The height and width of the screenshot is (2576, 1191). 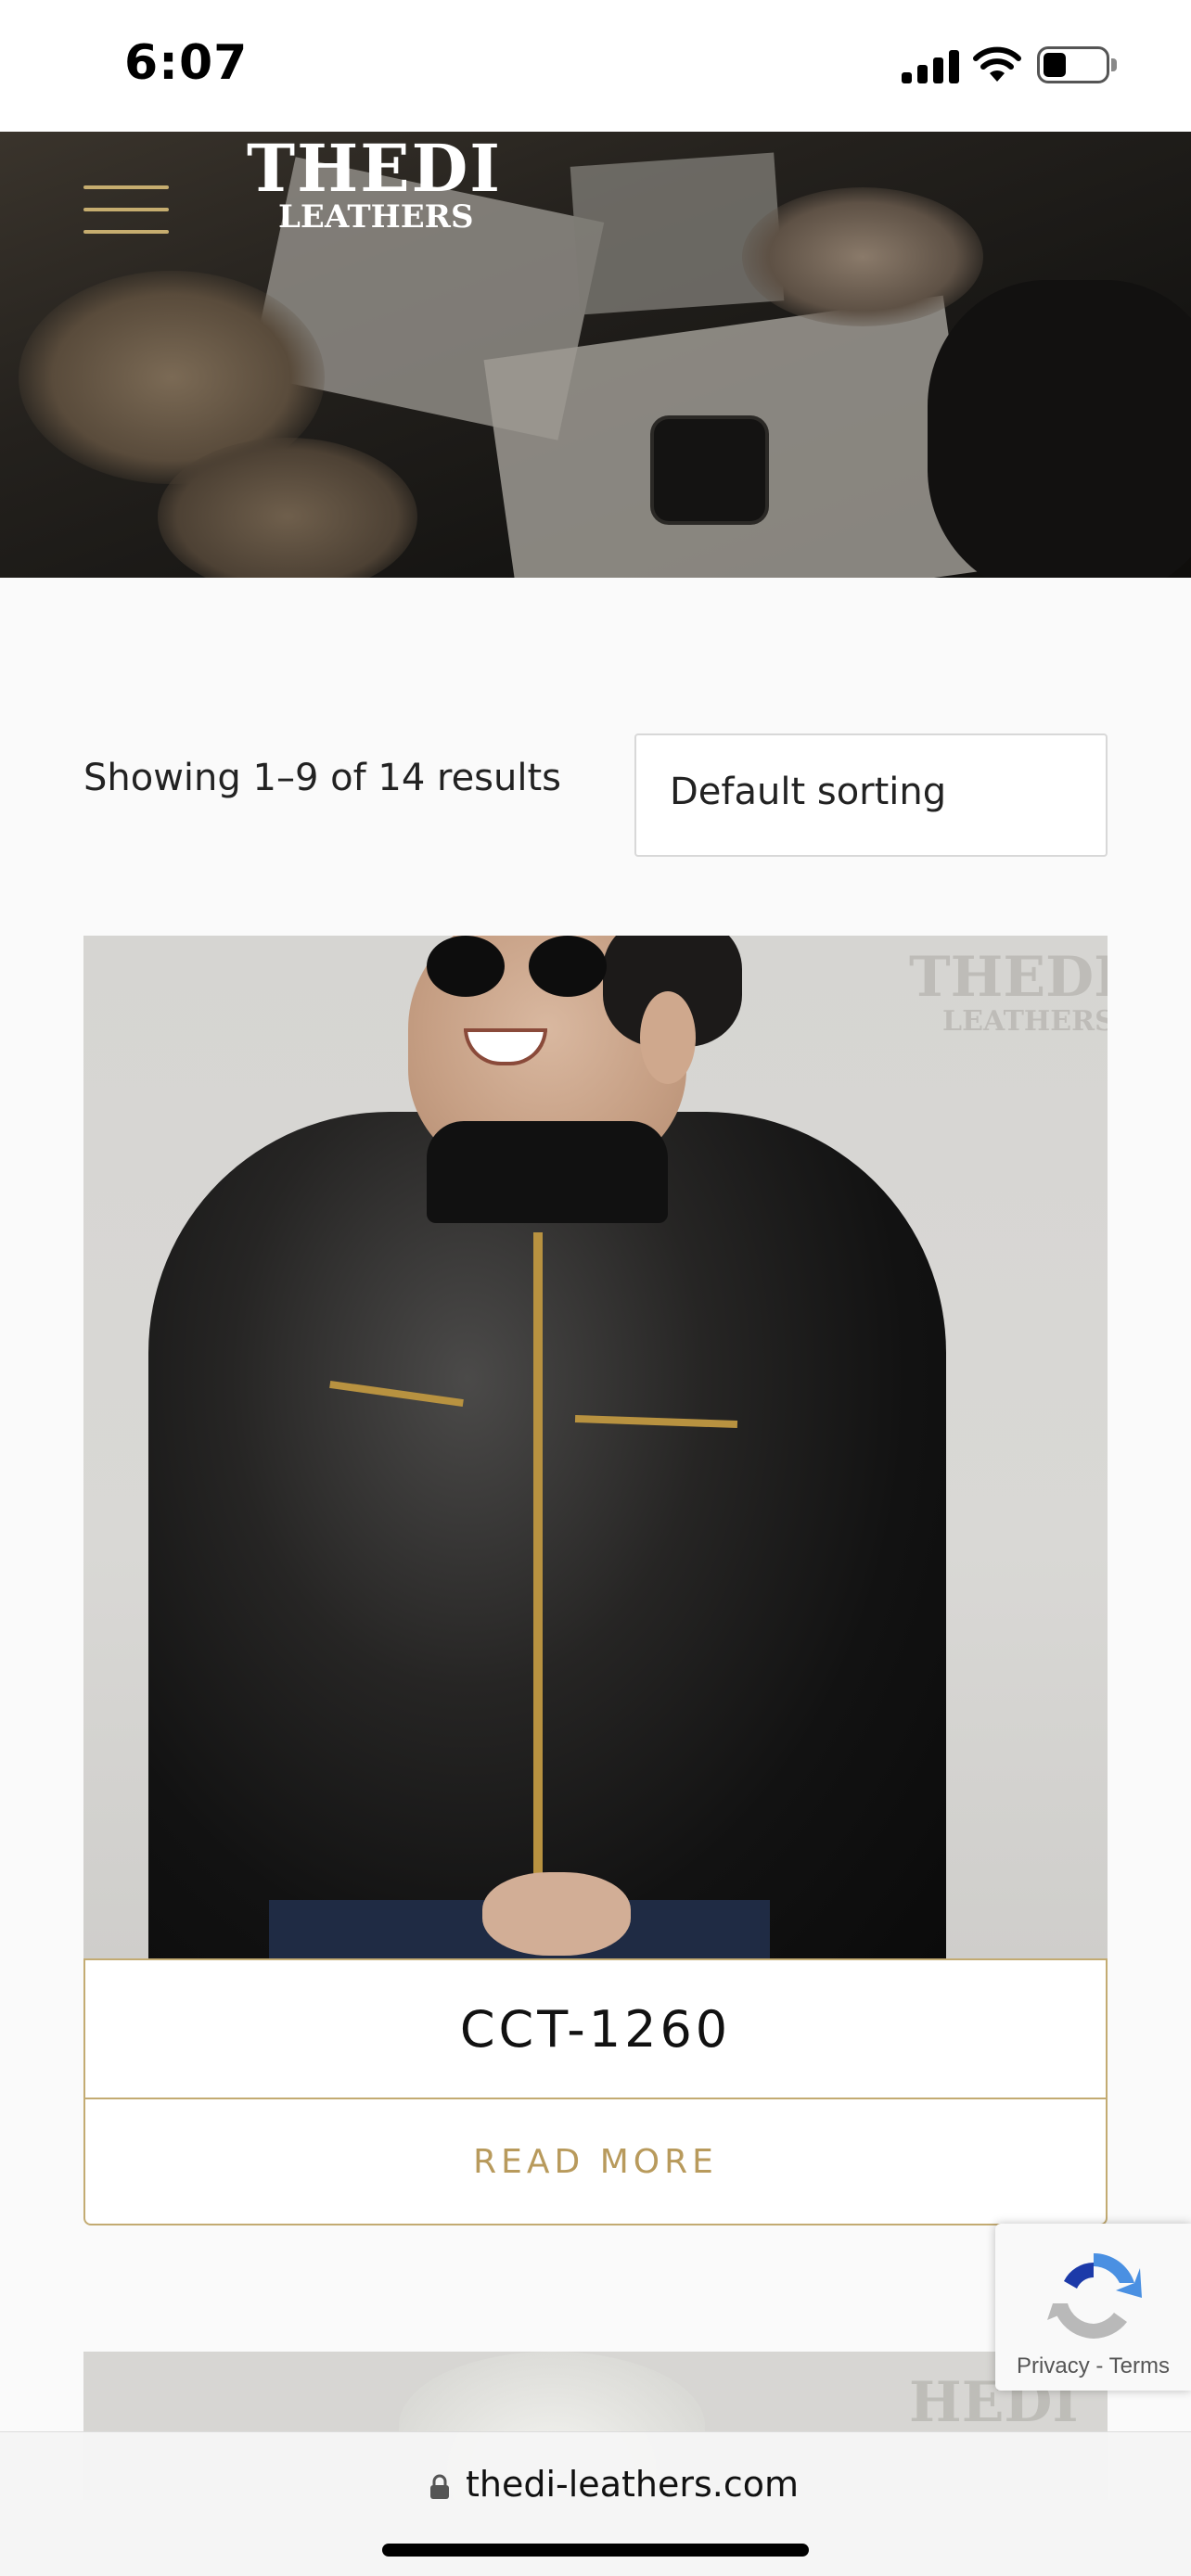 What do you see at coordinates (595, 66) in the screenshot?
I see `status-bar: 6:07` at bounding box center [595, 66].